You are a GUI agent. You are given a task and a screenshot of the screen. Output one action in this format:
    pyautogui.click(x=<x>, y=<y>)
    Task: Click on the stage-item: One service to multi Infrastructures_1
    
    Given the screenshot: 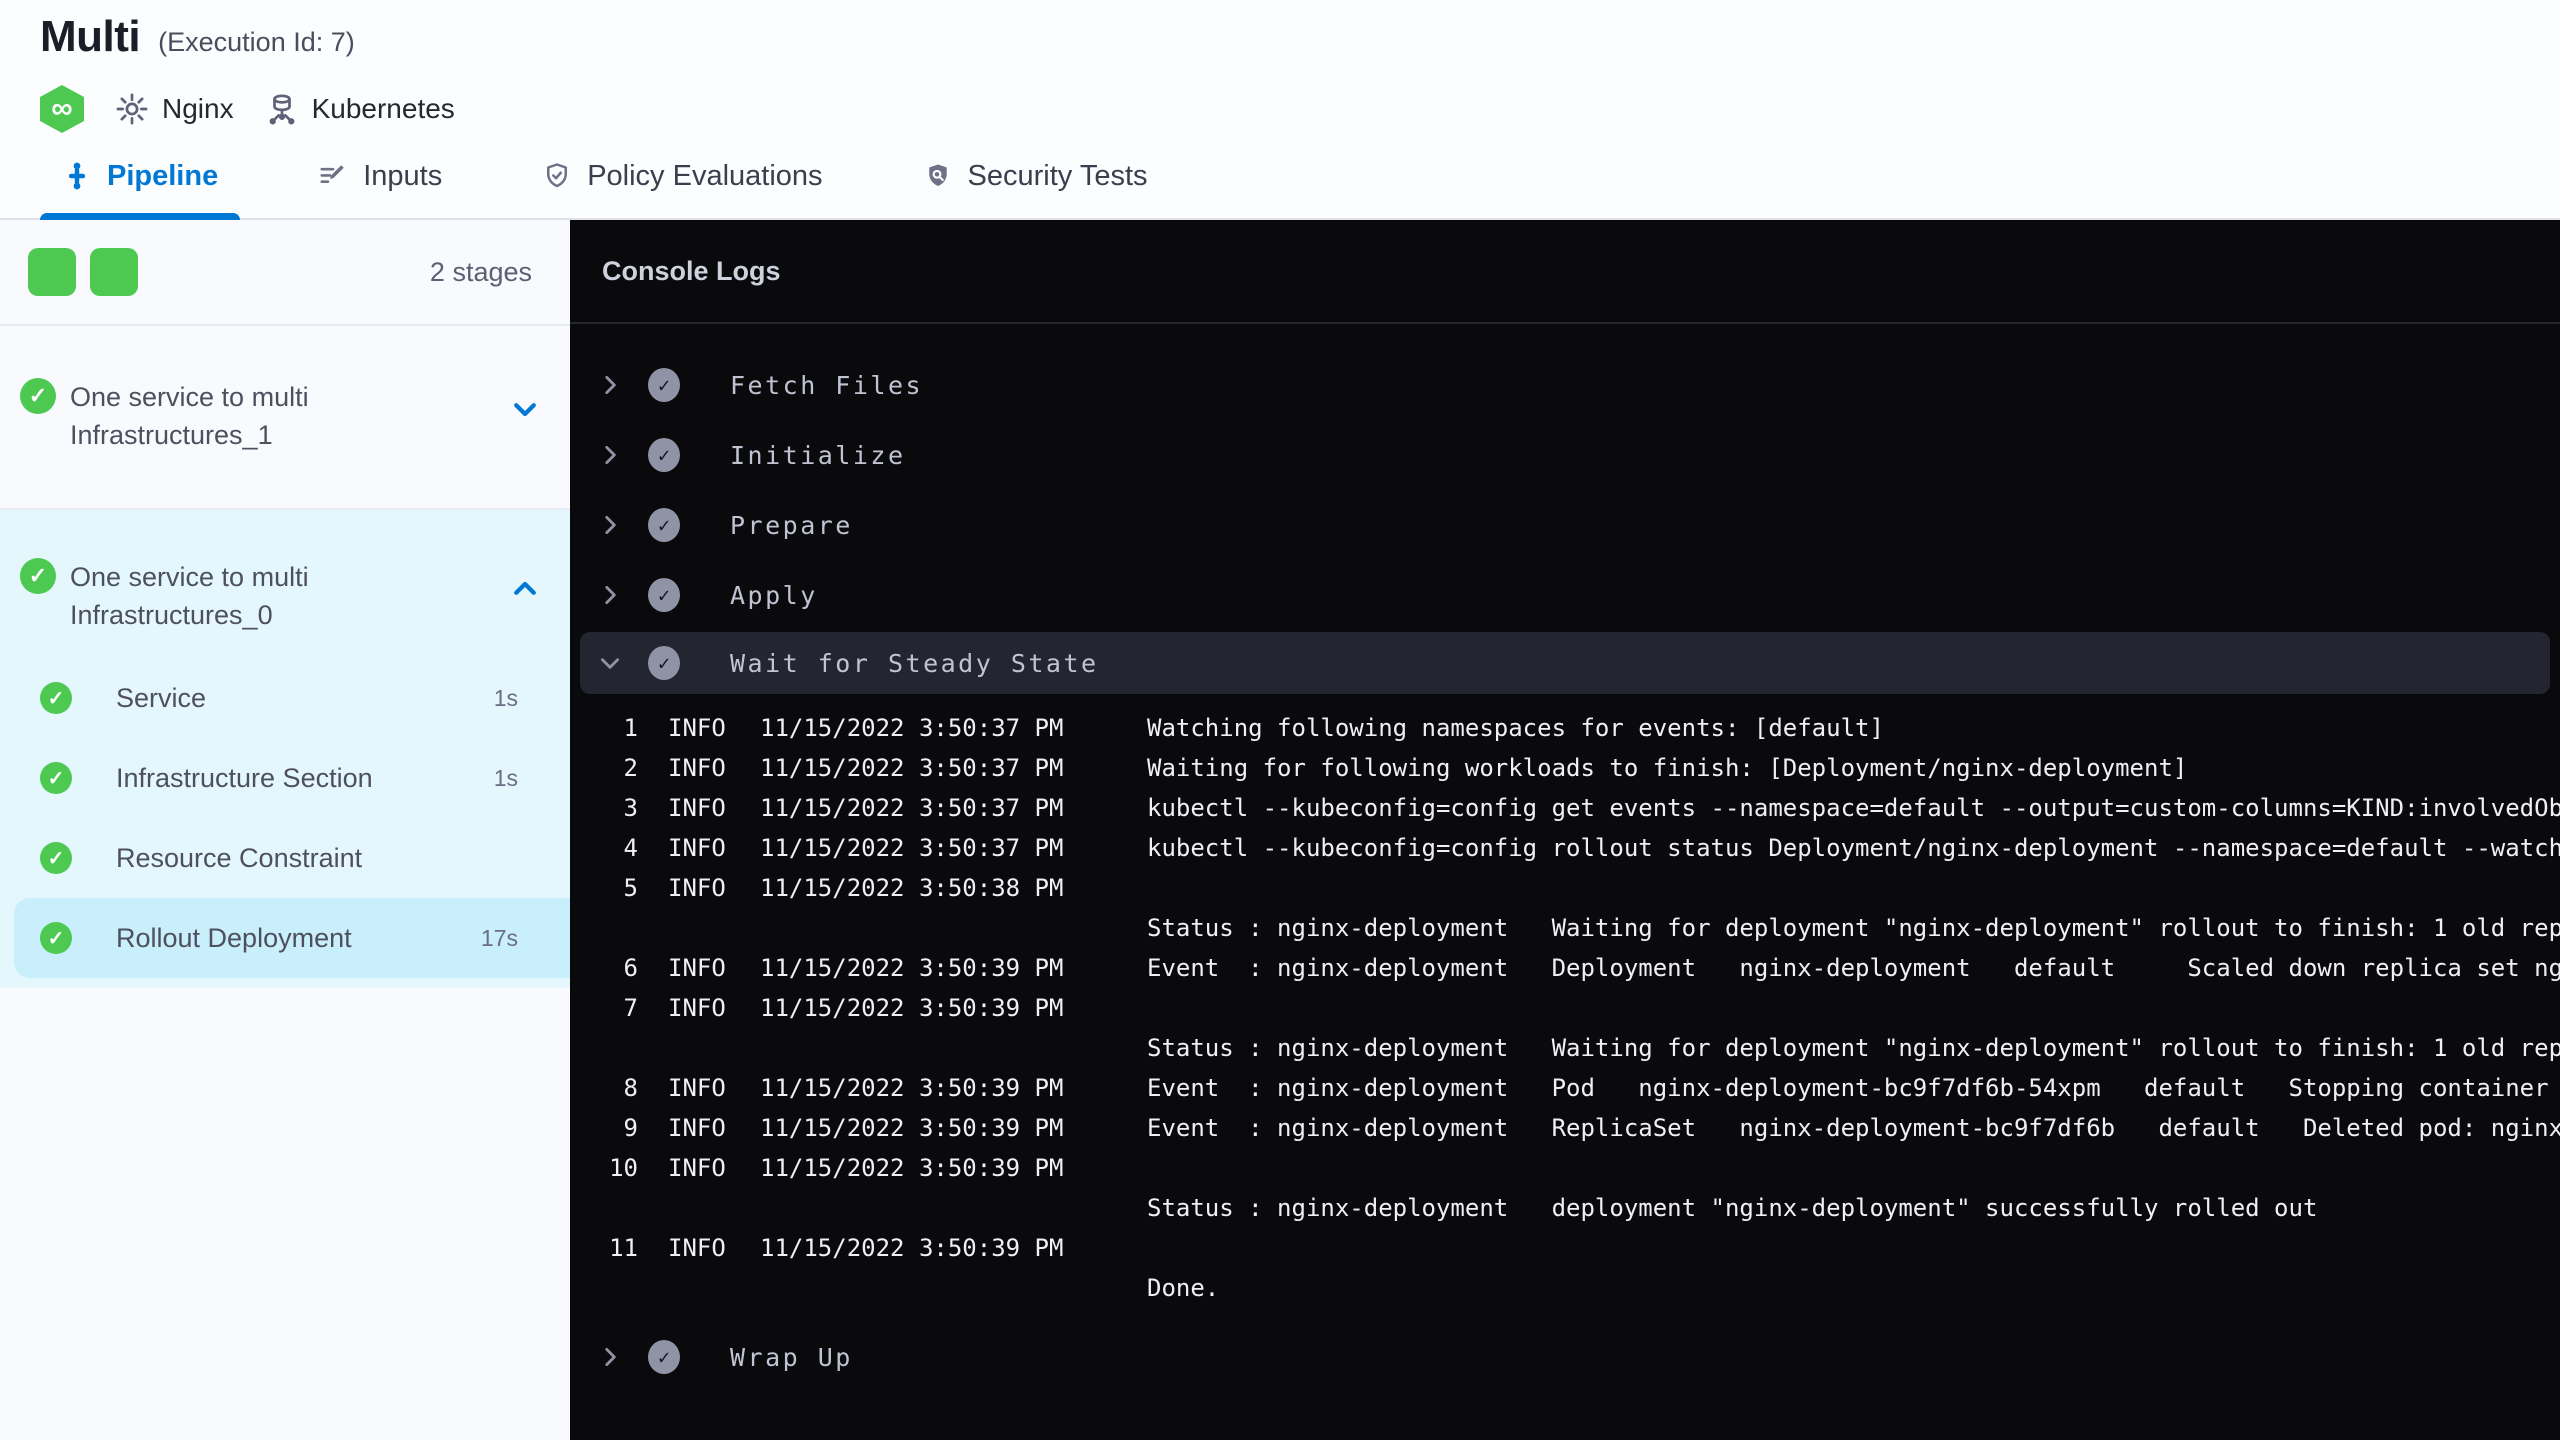 What is the action you would take?
    pyautogui.click(x=285, y=417)
    